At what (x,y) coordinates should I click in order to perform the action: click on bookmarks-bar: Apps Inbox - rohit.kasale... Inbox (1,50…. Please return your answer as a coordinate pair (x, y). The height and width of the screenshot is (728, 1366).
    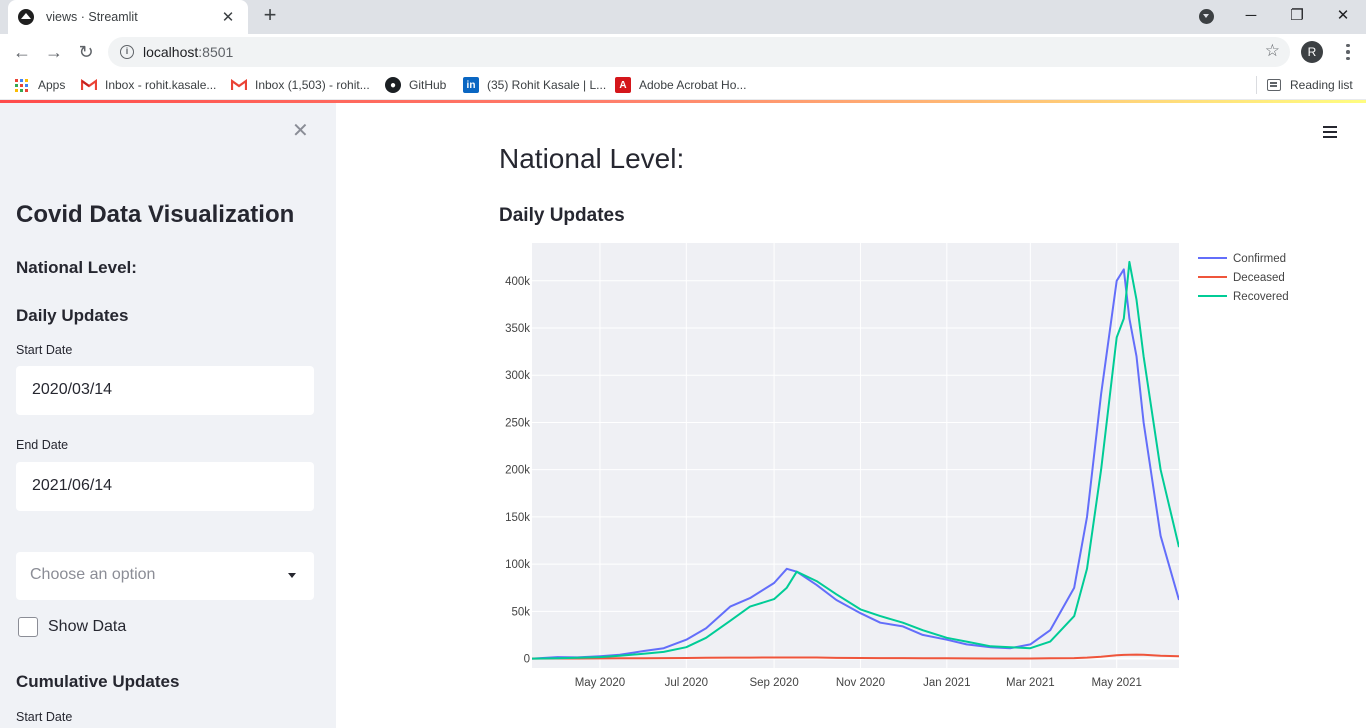
    Looking at the image, I should click on (683, 85).